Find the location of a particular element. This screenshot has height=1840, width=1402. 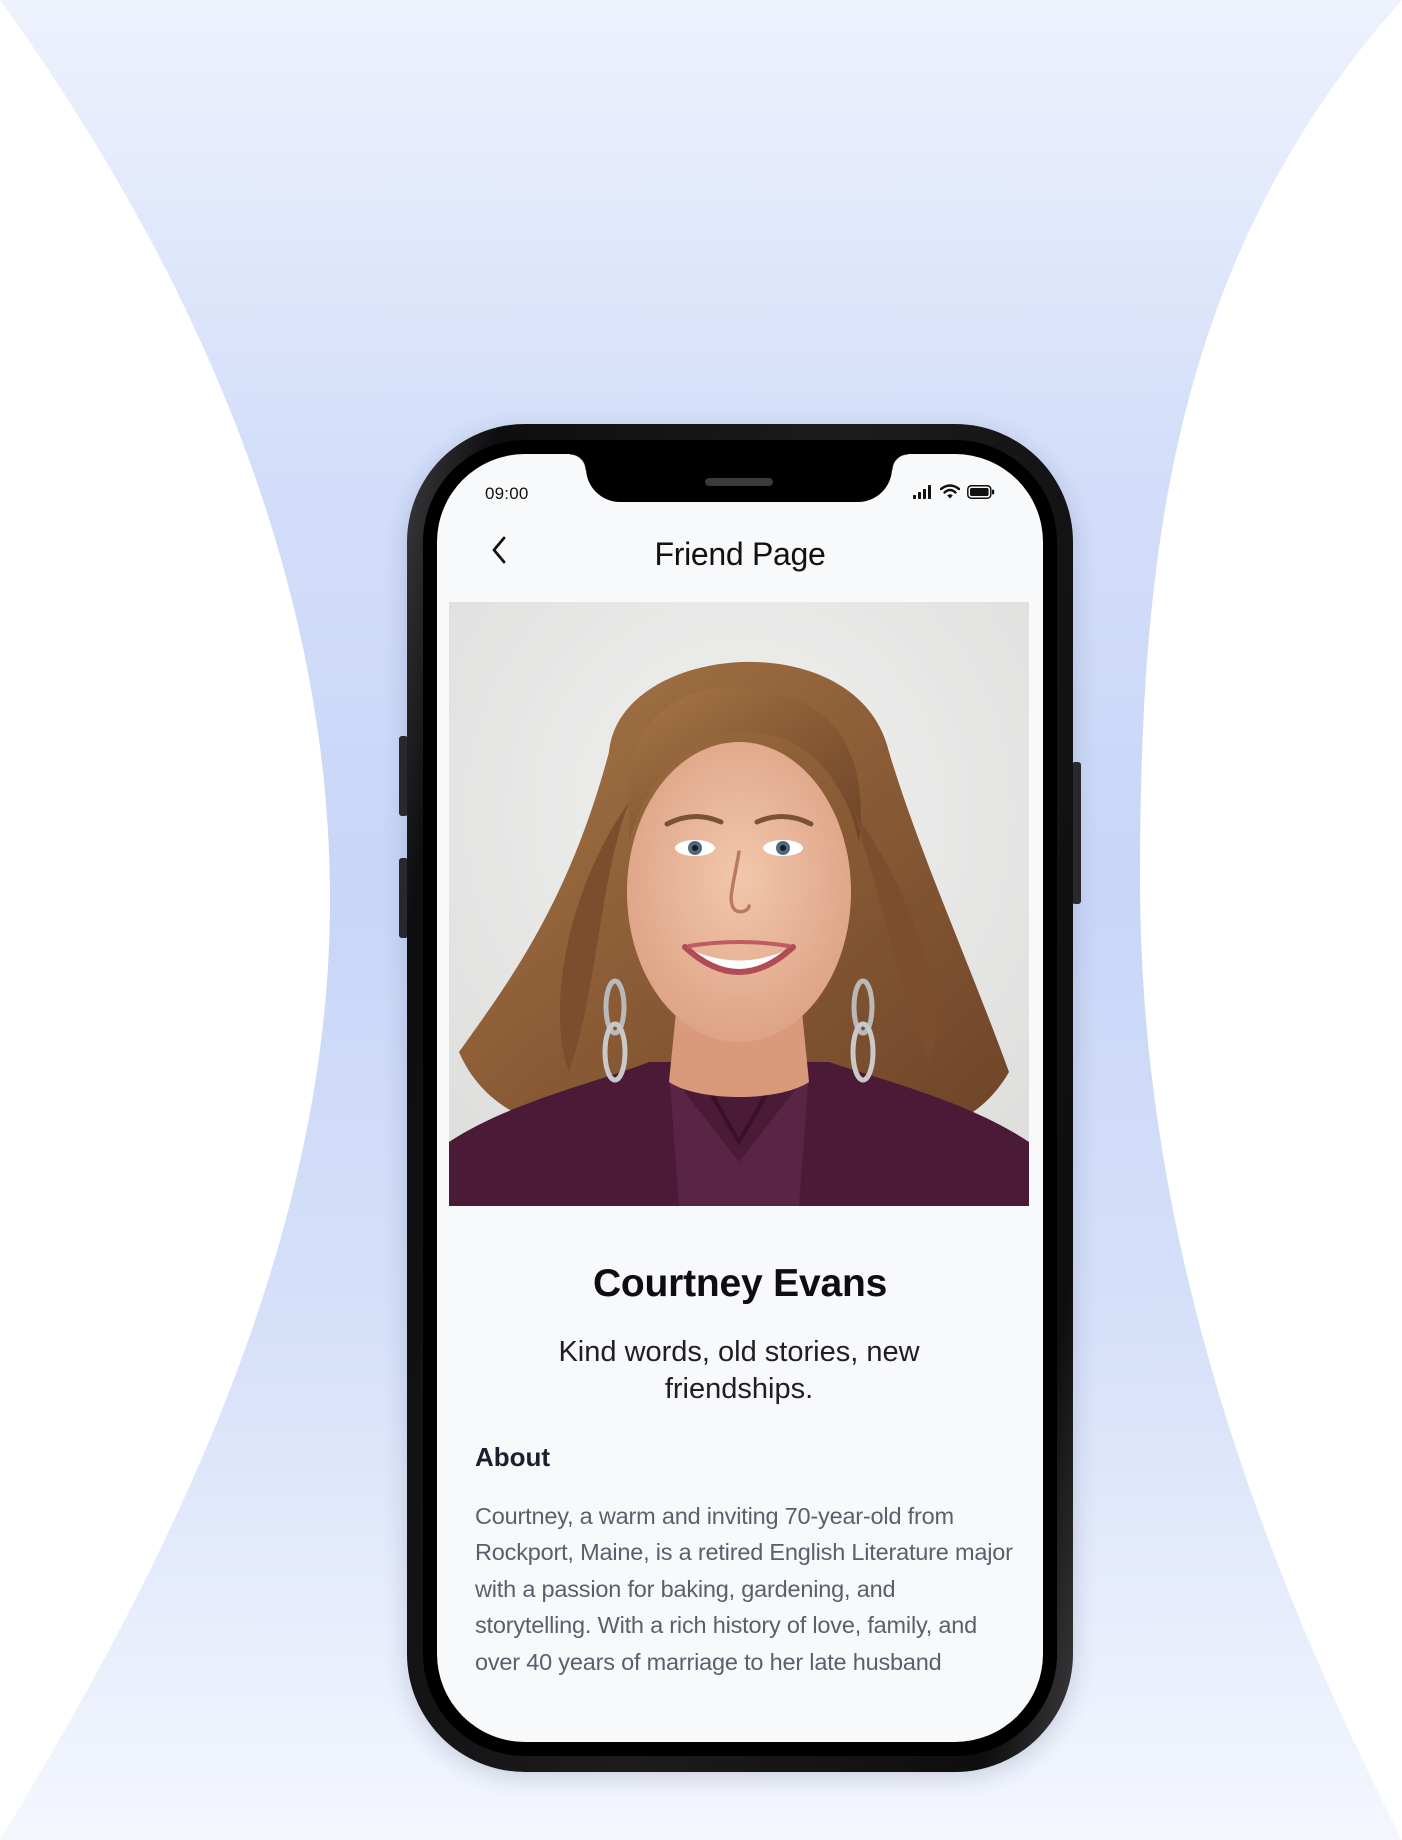

signal-bars-icon is located at coordinates (922, 491).